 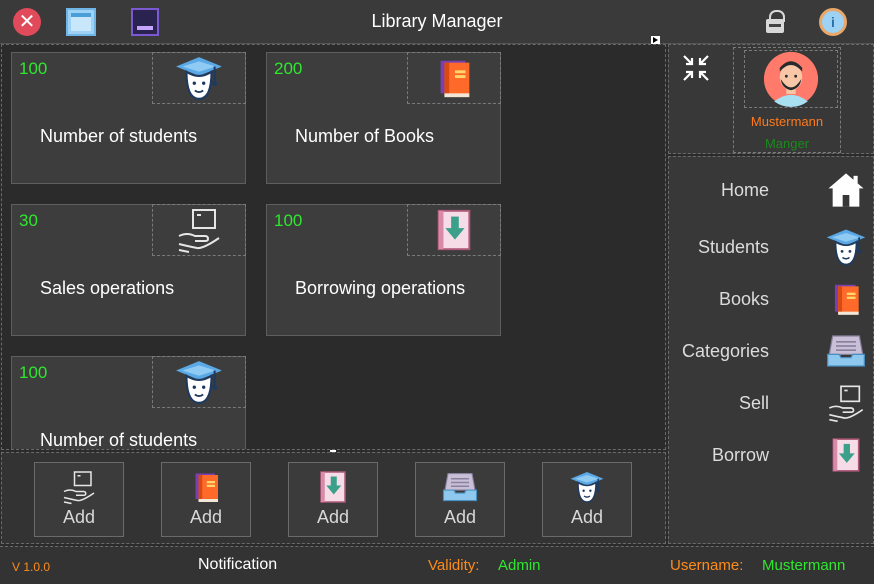 What do you see at coordinates (288, 68) in the screenshot?
I see `card-value: 200` at bounding box center [288, 68].